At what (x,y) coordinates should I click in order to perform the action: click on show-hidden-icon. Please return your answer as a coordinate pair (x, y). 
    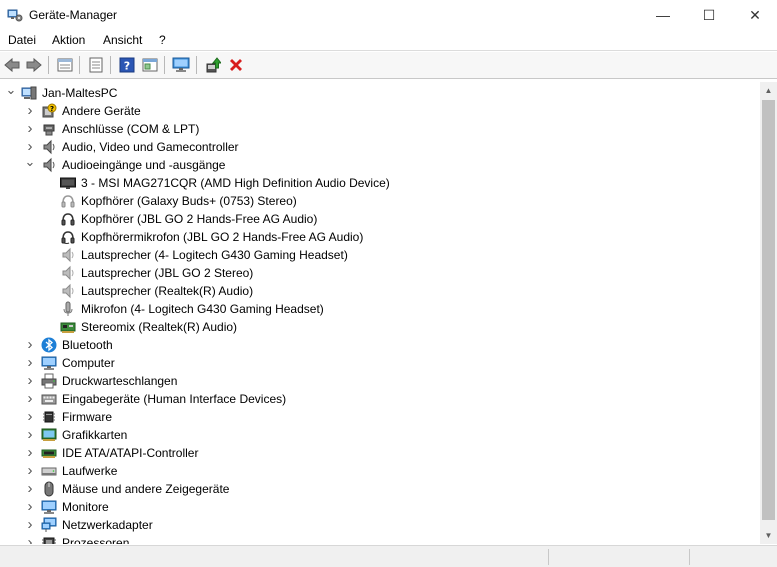
    Looking at the image, I should click on (96, 65).